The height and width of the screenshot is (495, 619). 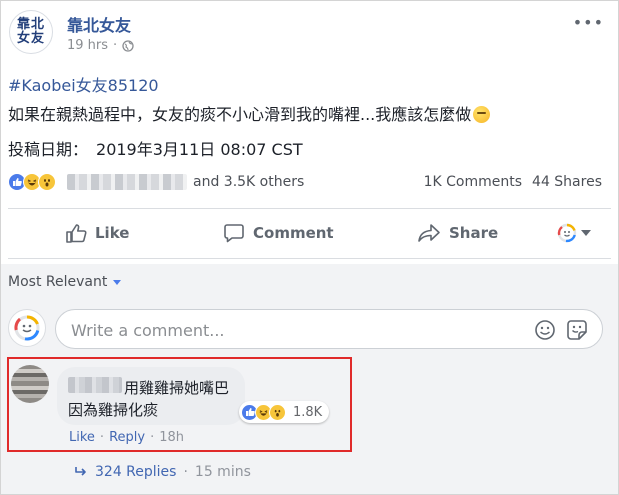 I want to click on replies-time: 15 mins, so click(x=222, y=472).